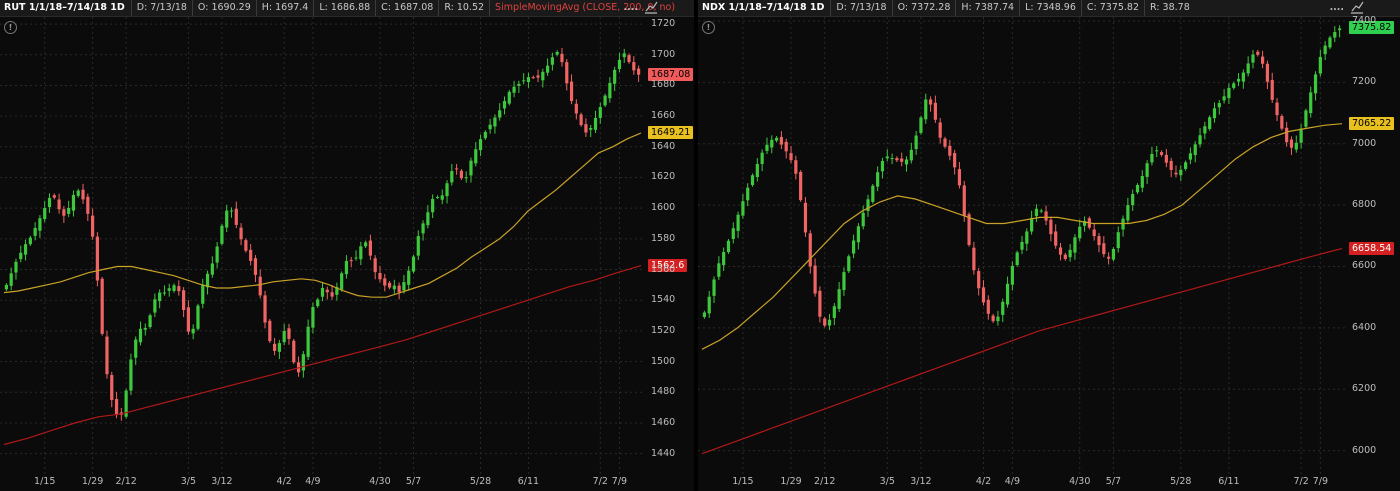  What do you see at coordinates (45, 481) in the screenshot?
I see `x-tick-label: 1/15` at bounding box center [45, 481].